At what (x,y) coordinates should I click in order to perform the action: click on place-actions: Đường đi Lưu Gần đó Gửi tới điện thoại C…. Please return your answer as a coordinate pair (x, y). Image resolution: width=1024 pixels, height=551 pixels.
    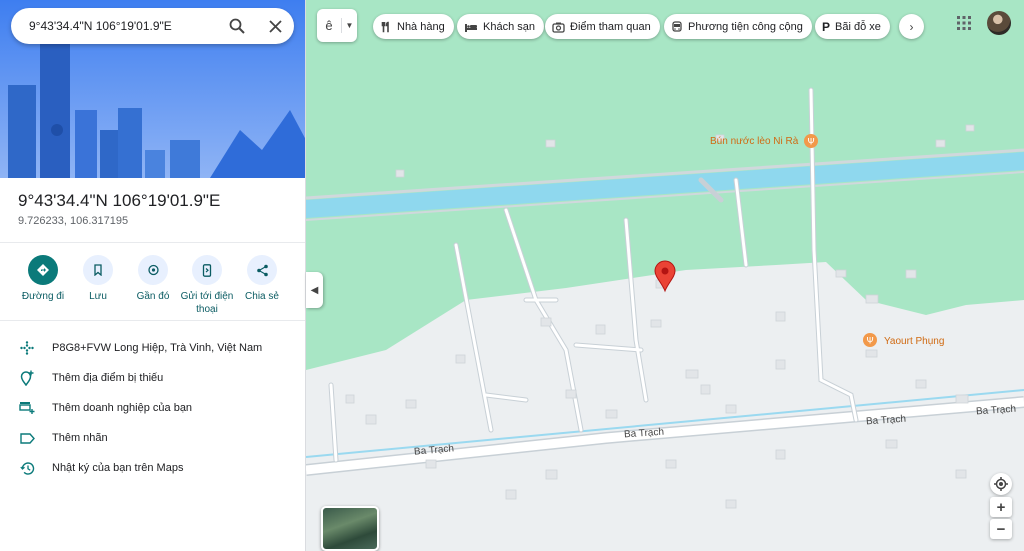
    Looking at the image, I should click on (152, 281).